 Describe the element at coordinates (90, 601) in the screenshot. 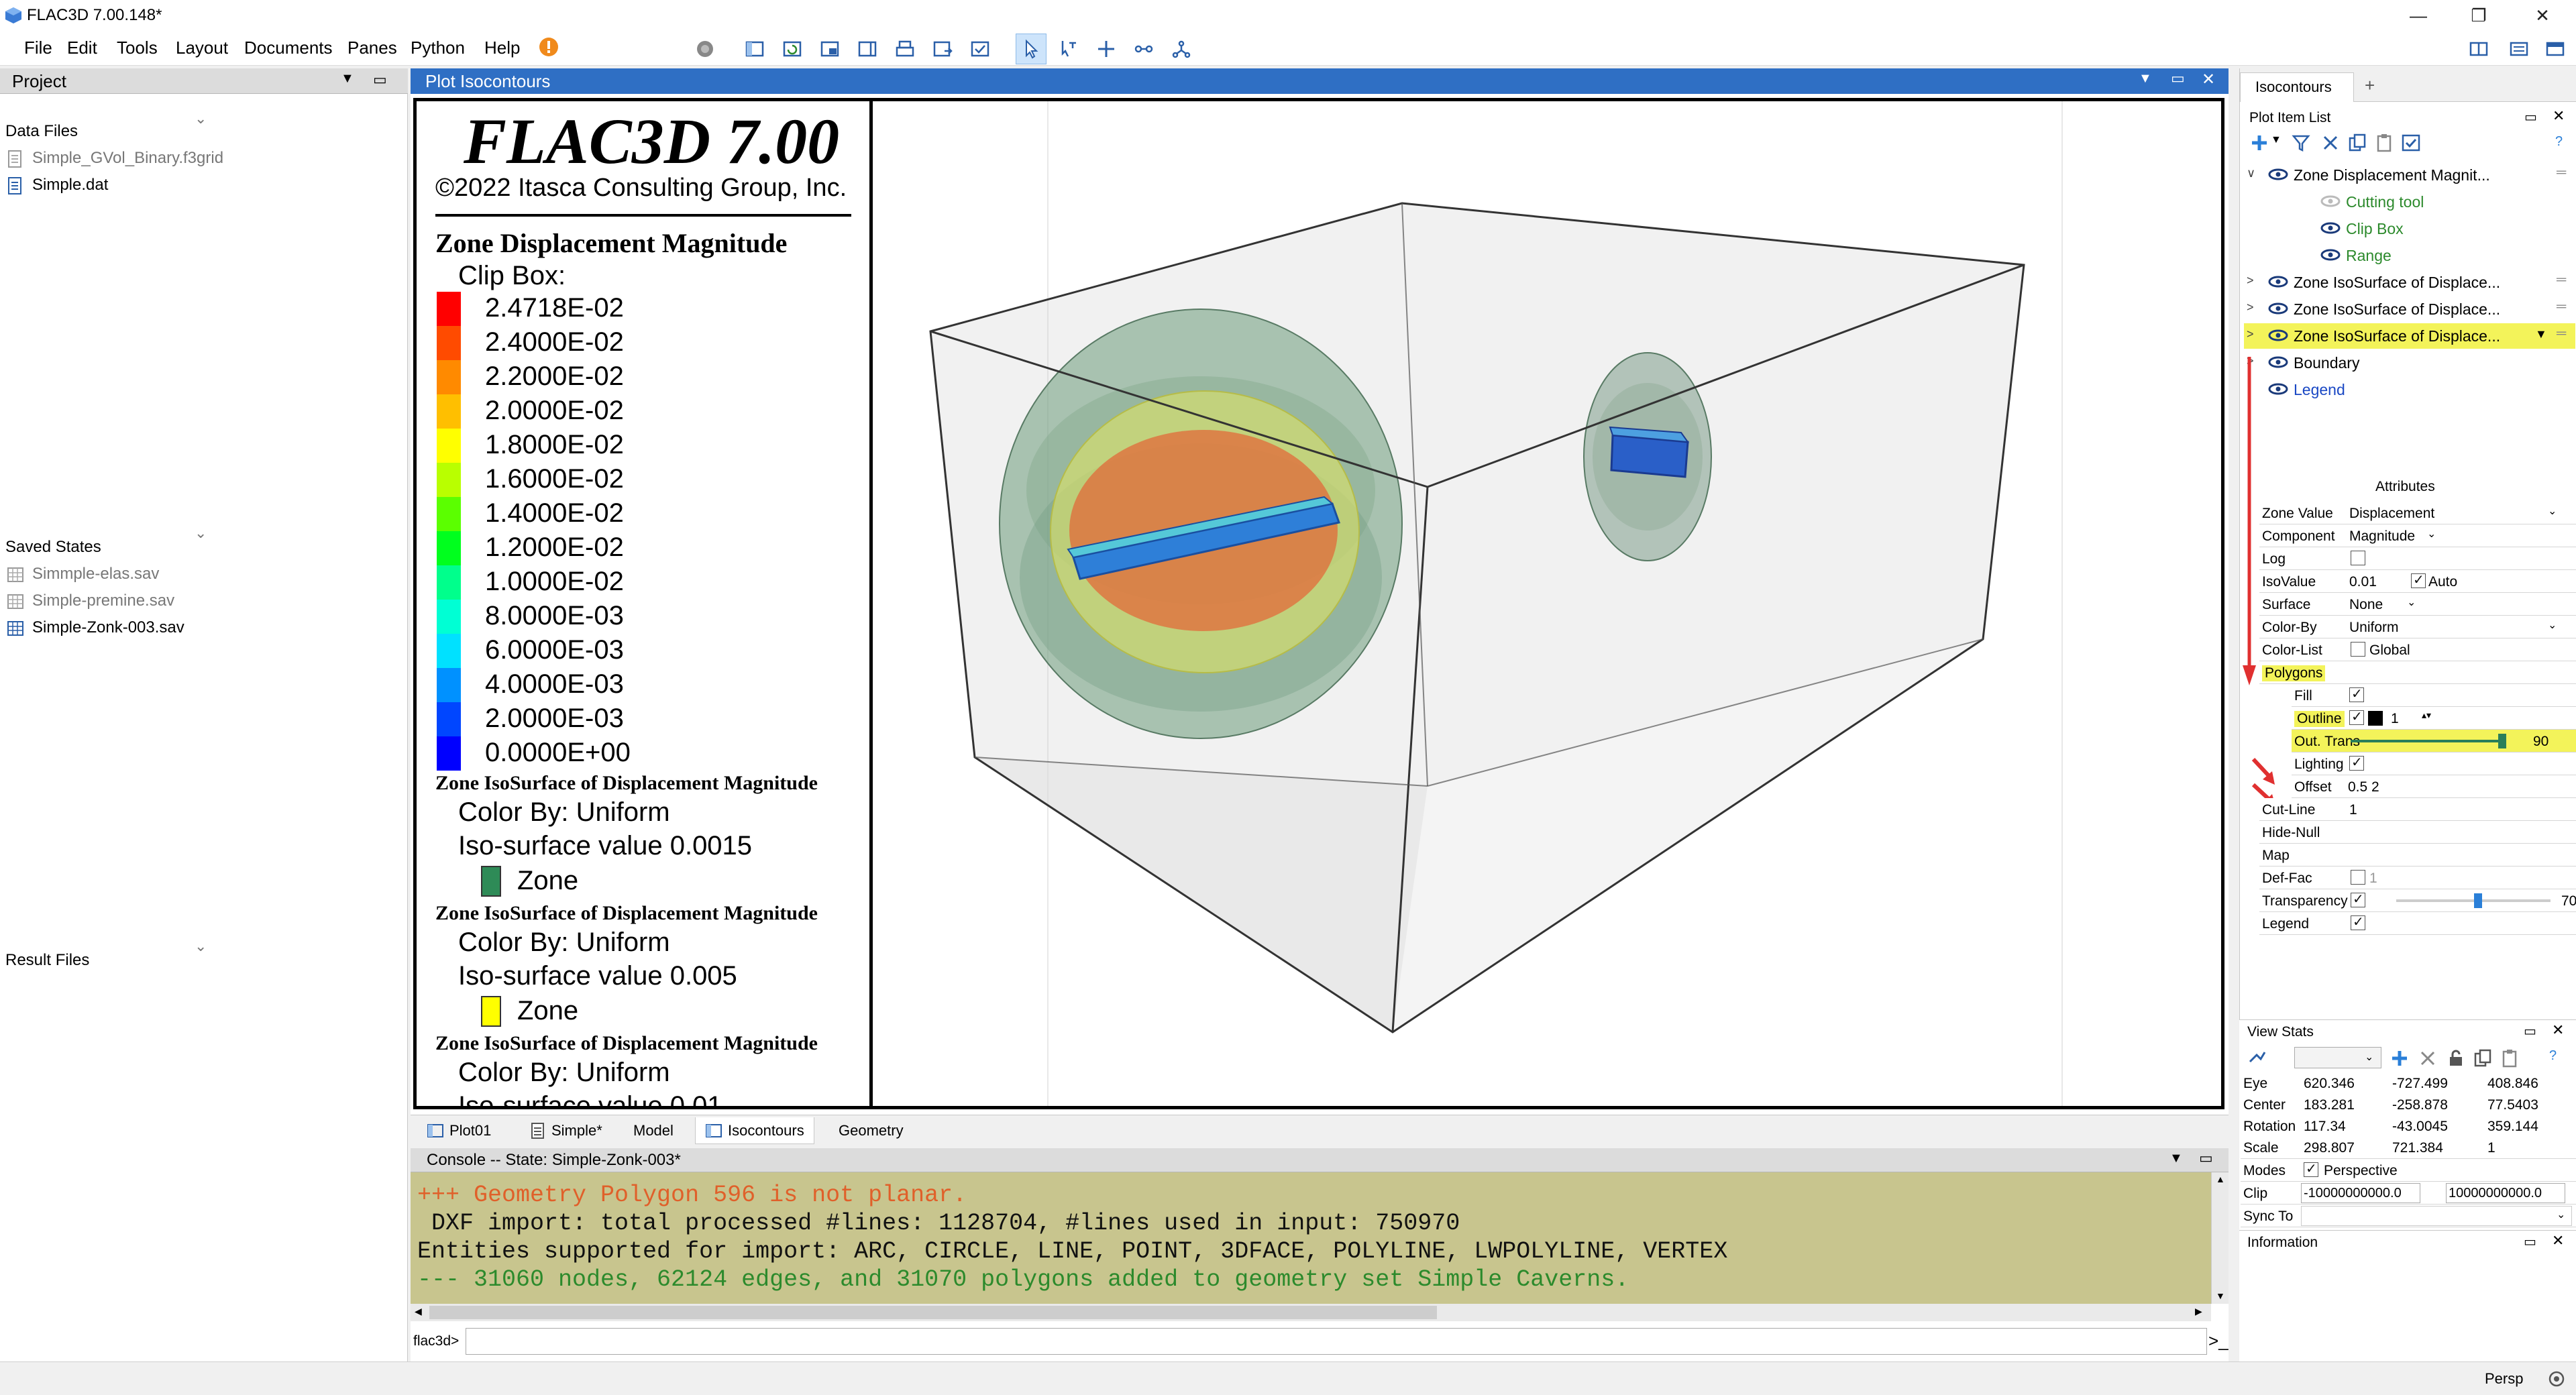

I see `saved-state-item: Simple-premine.sav` at that location.